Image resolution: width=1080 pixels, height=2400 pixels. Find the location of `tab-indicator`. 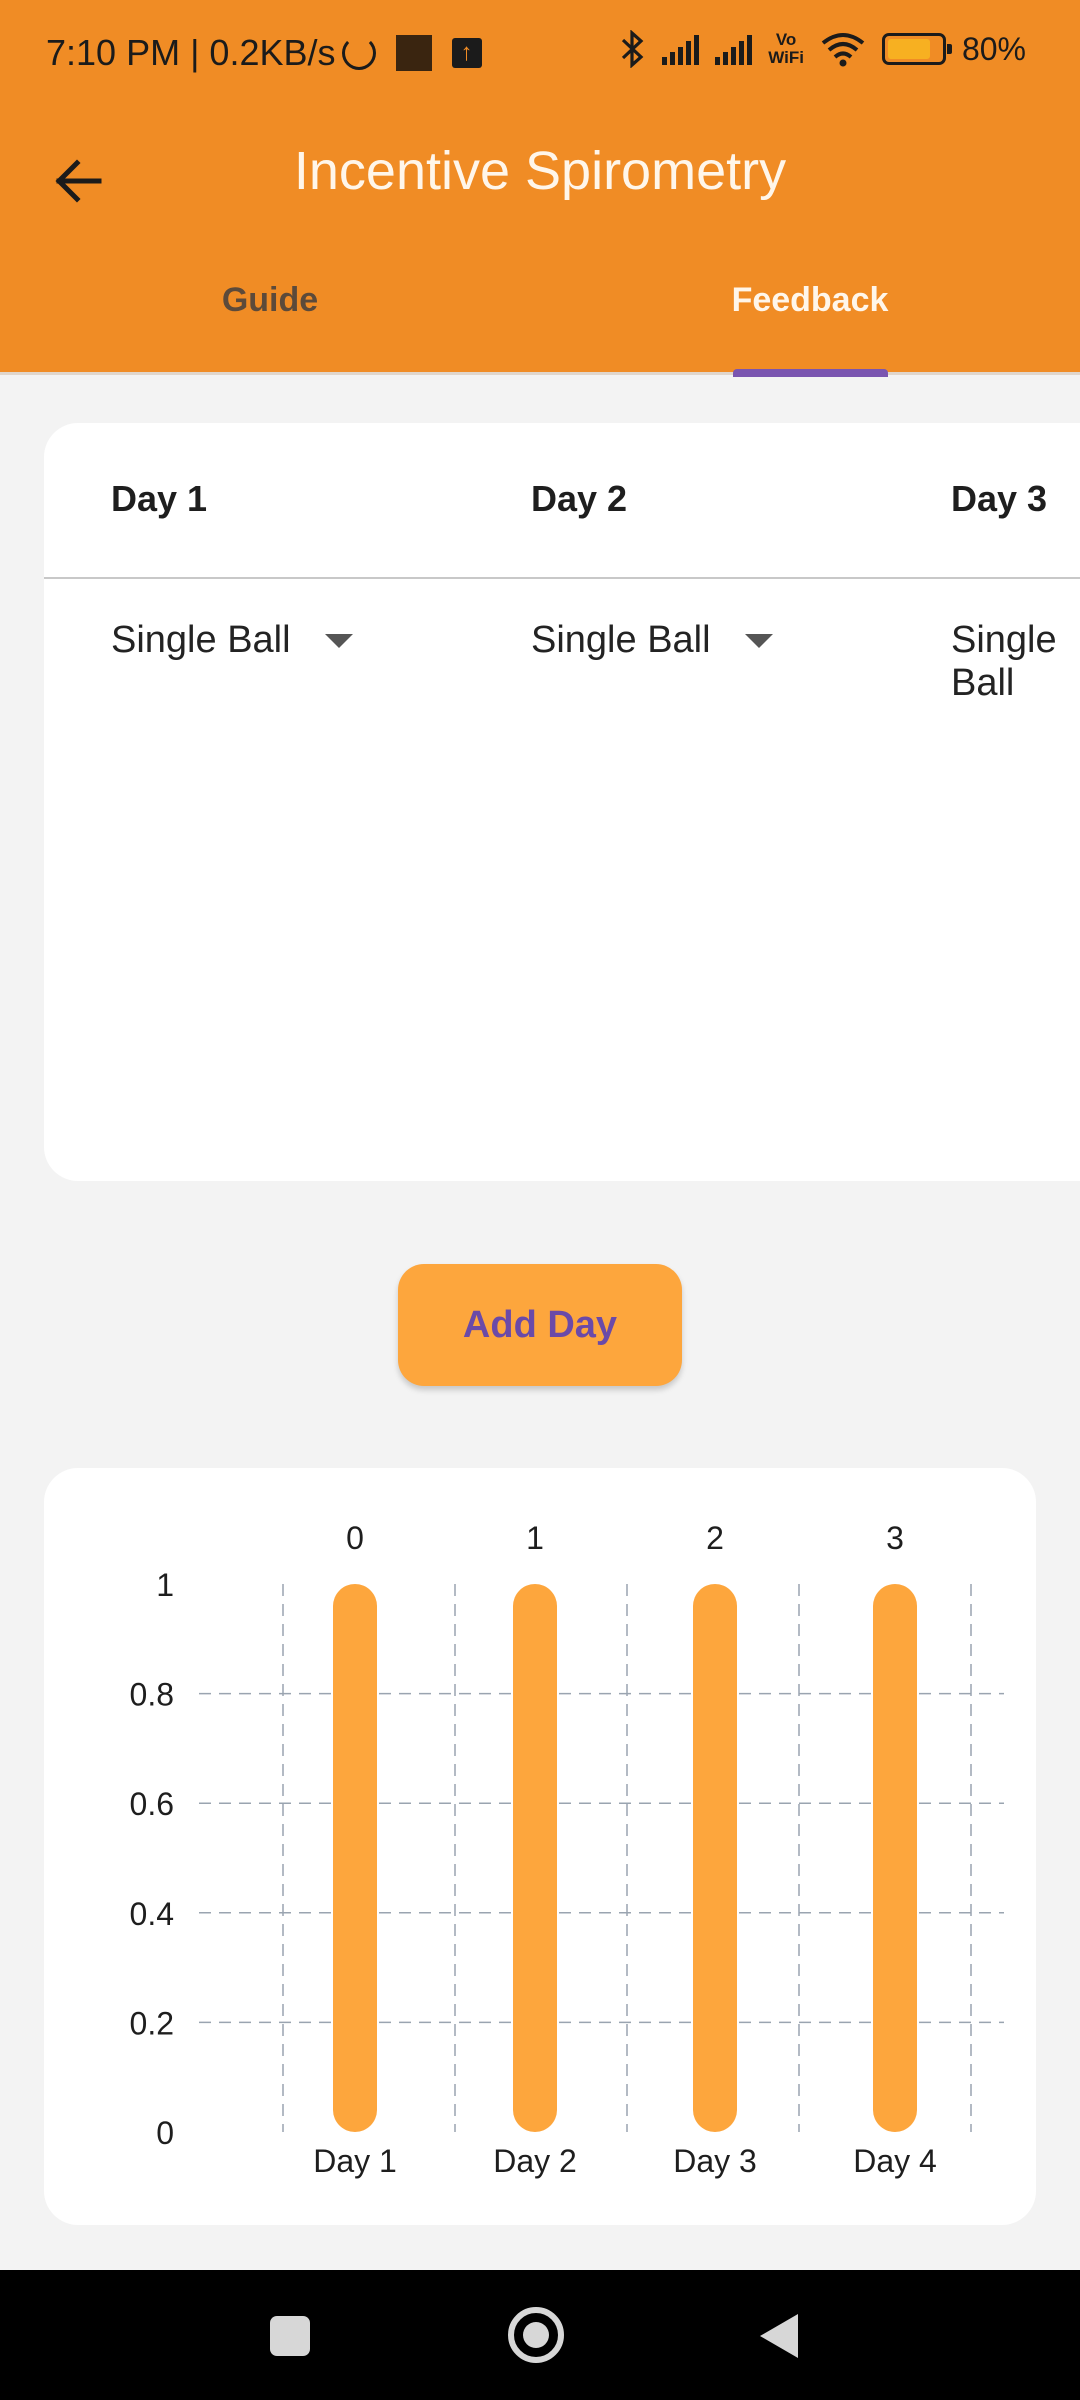

tab-indicator is located at coordinates (810, 373).